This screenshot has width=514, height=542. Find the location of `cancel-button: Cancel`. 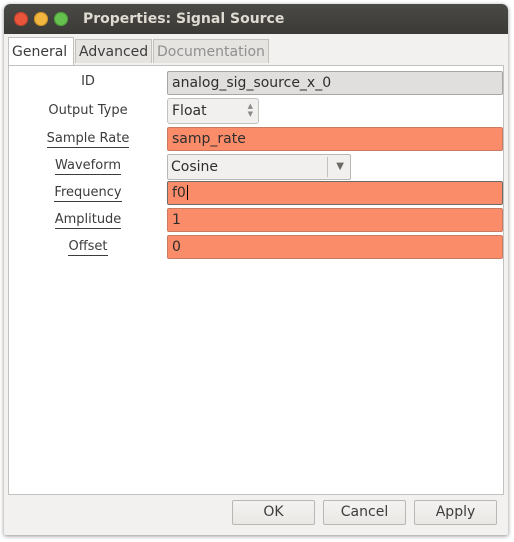

cancel-button: Cancel is located at coordinates (364, 512).